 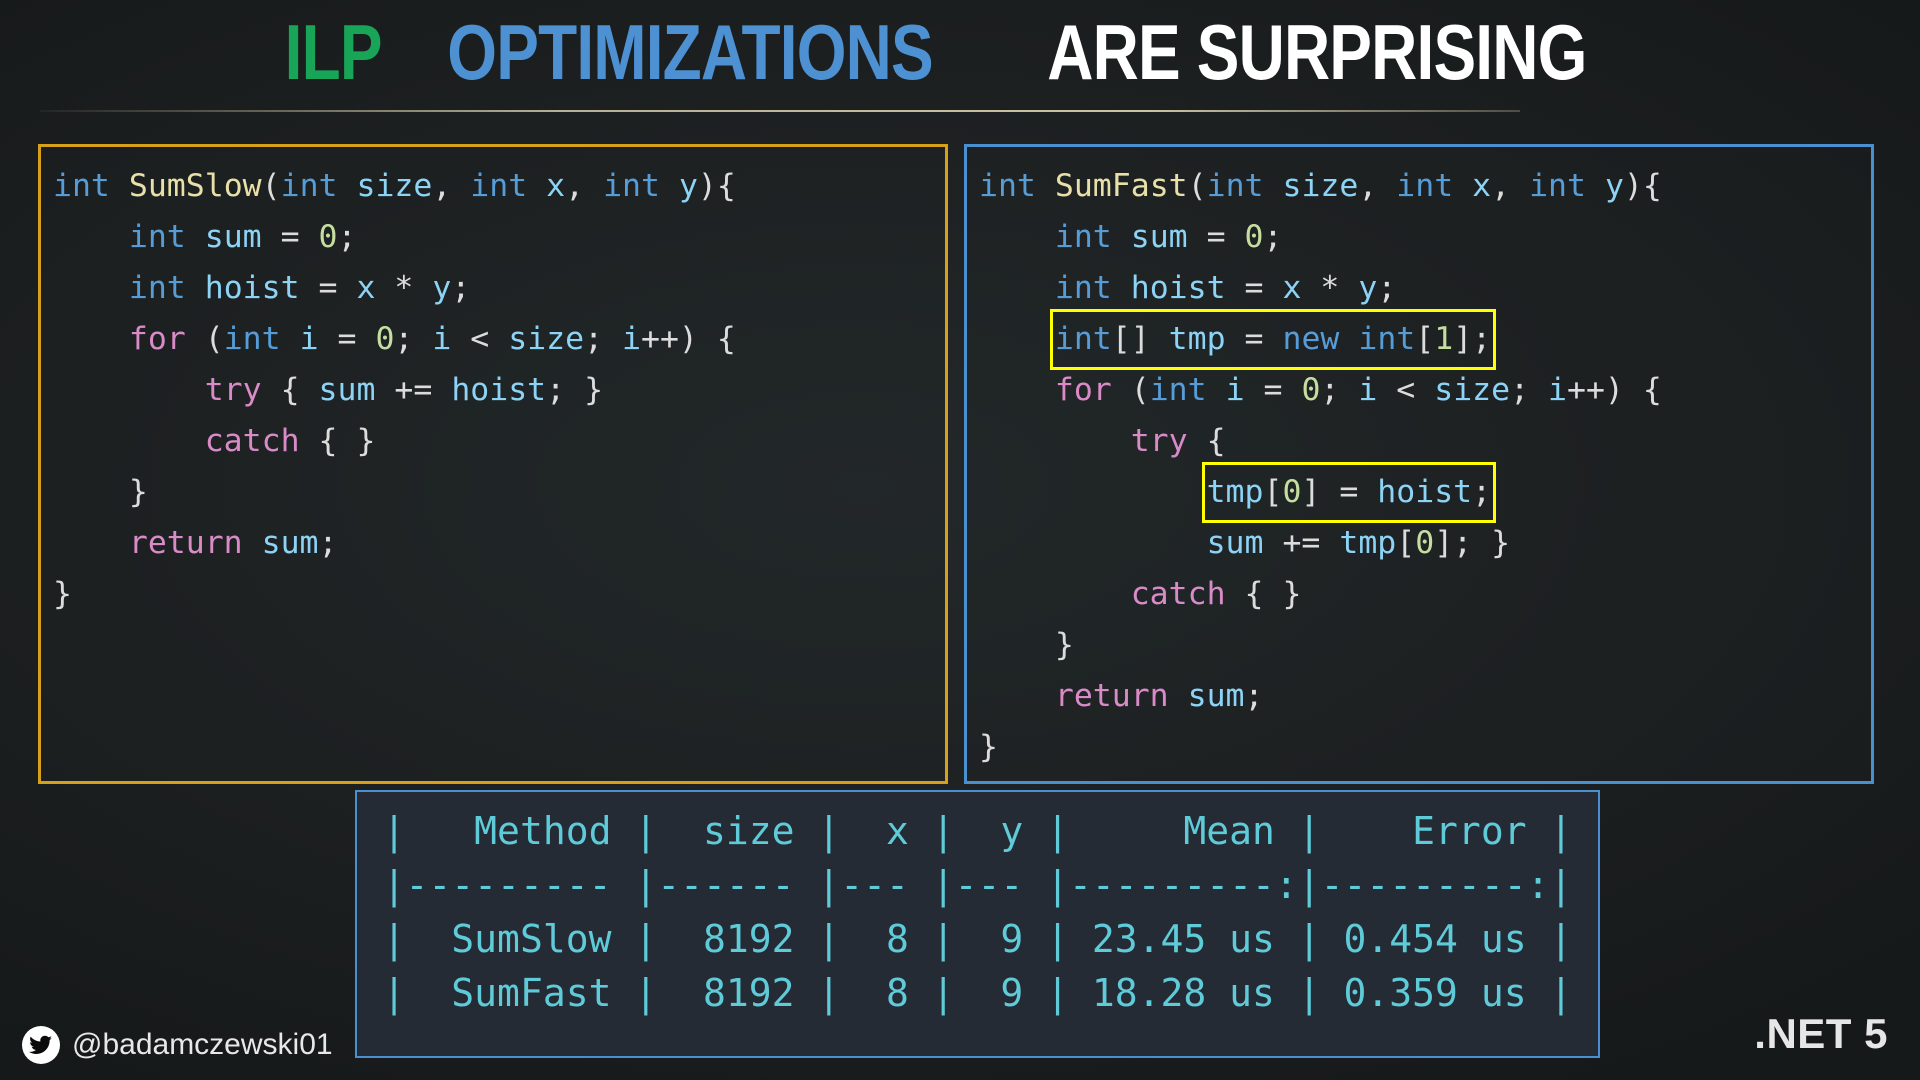 I want to click on title-part-rest: ARE SURPRISING, so click(x=1317, y=51).